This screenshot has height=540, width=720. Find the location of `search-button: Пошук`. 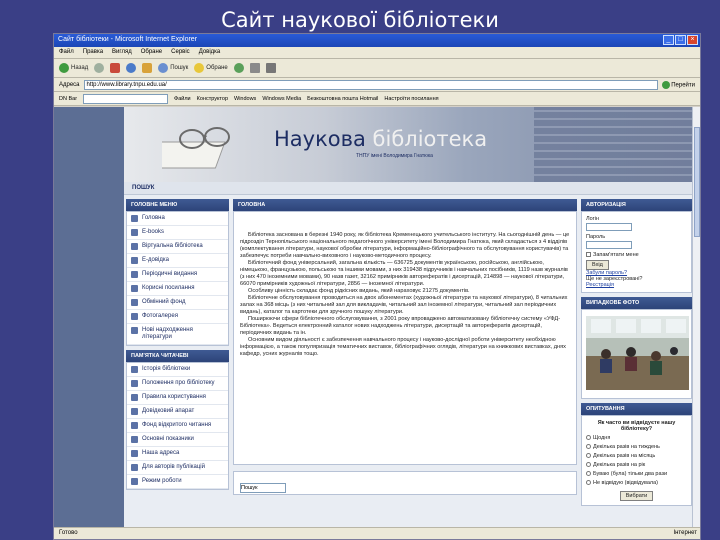

search-button: Пошук is located at coordinates (173, 68).